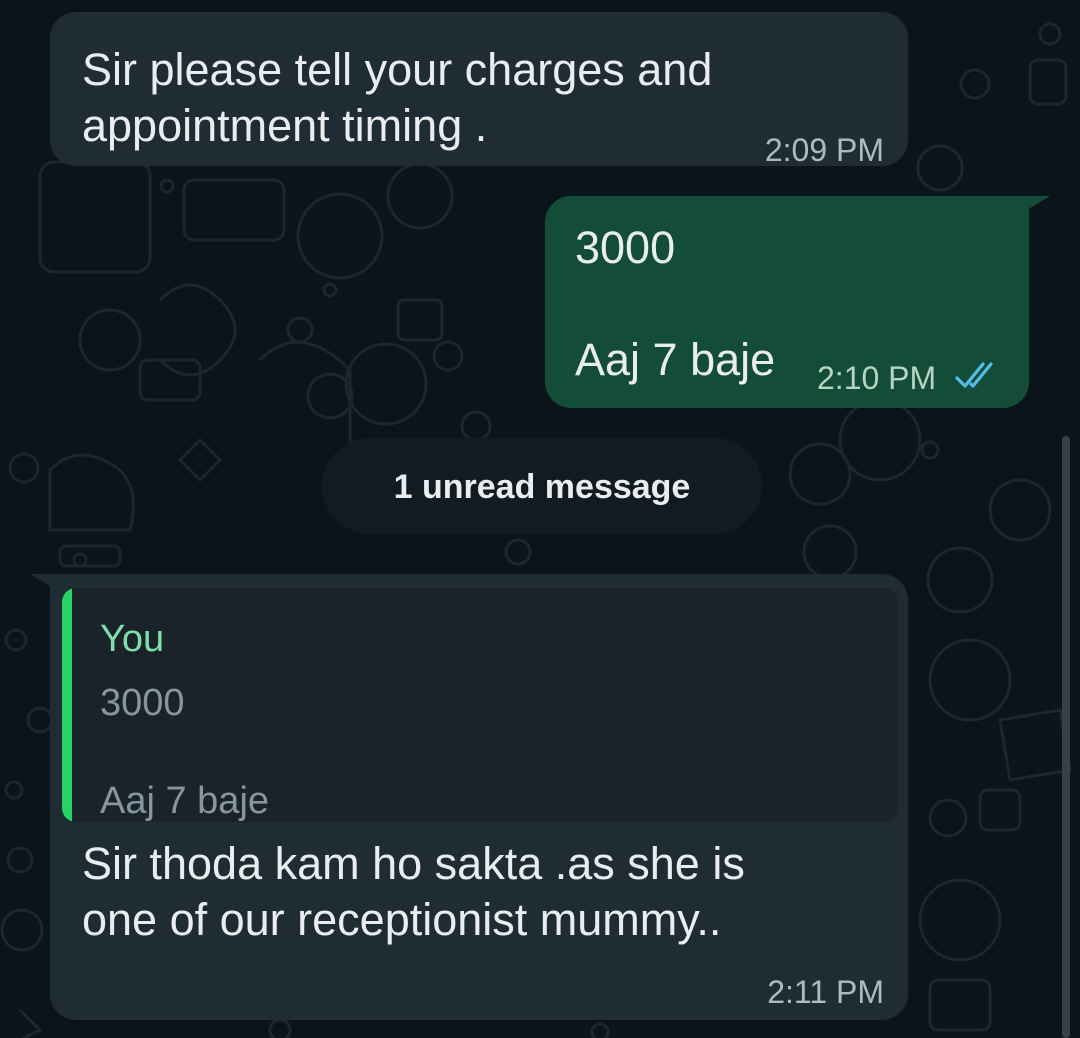 The width and height of the screenshot is (1080, 1038). I want to click on message-time: 2:09 PM, so click(824, 150).